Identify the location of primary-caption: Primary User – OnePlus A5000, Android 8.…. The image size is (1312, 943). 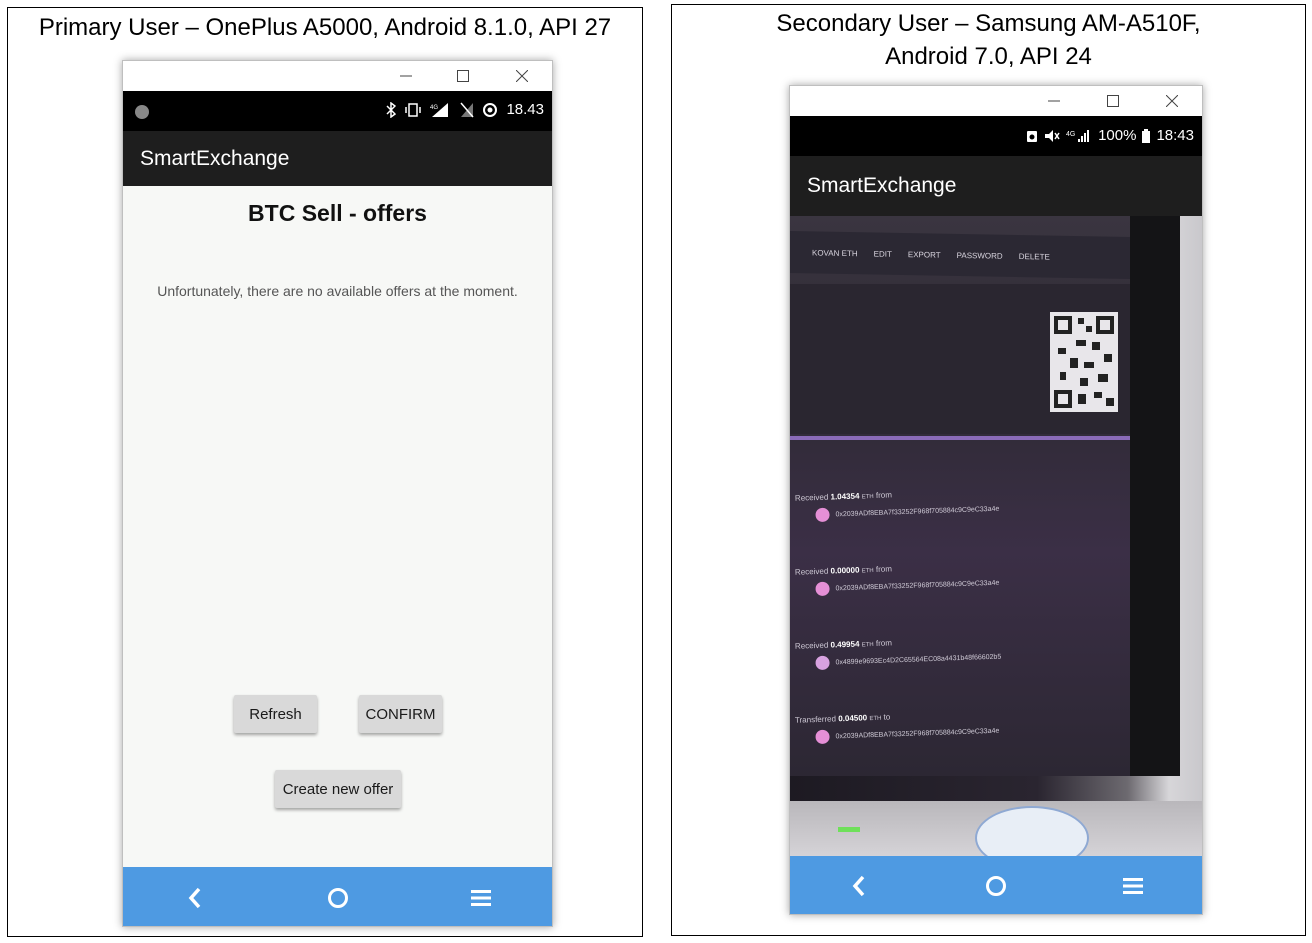
(325, 27).